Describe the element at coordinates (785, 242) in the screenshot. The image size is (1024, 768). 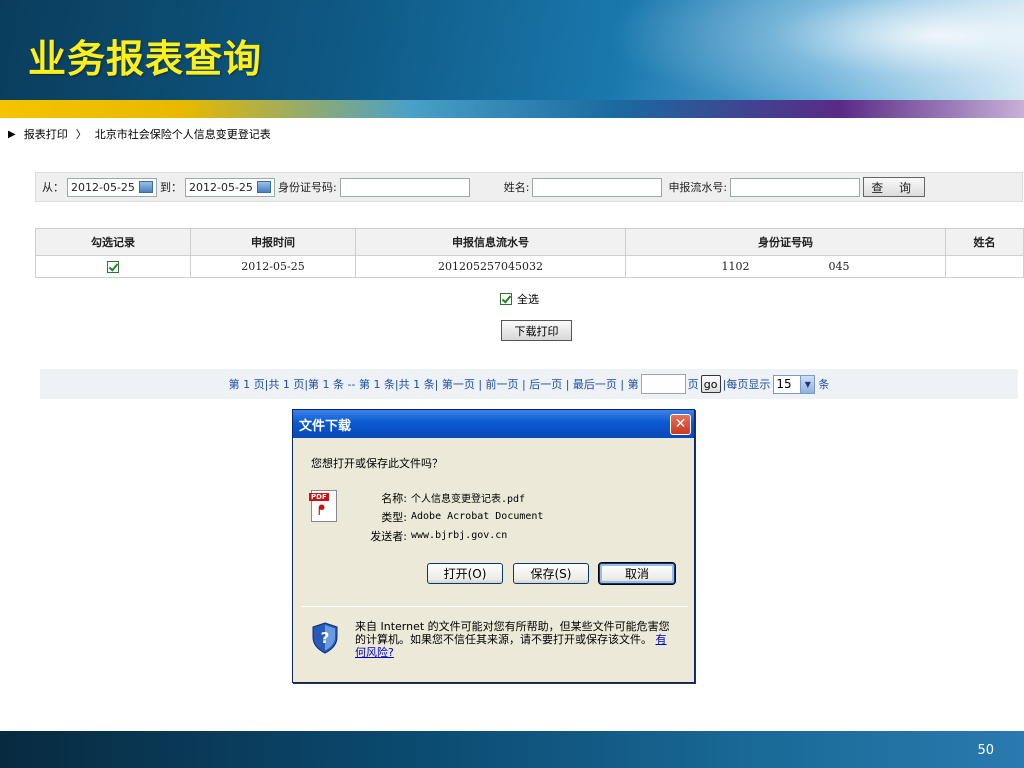
I see `col-header-id: 身份证号码` at that location.